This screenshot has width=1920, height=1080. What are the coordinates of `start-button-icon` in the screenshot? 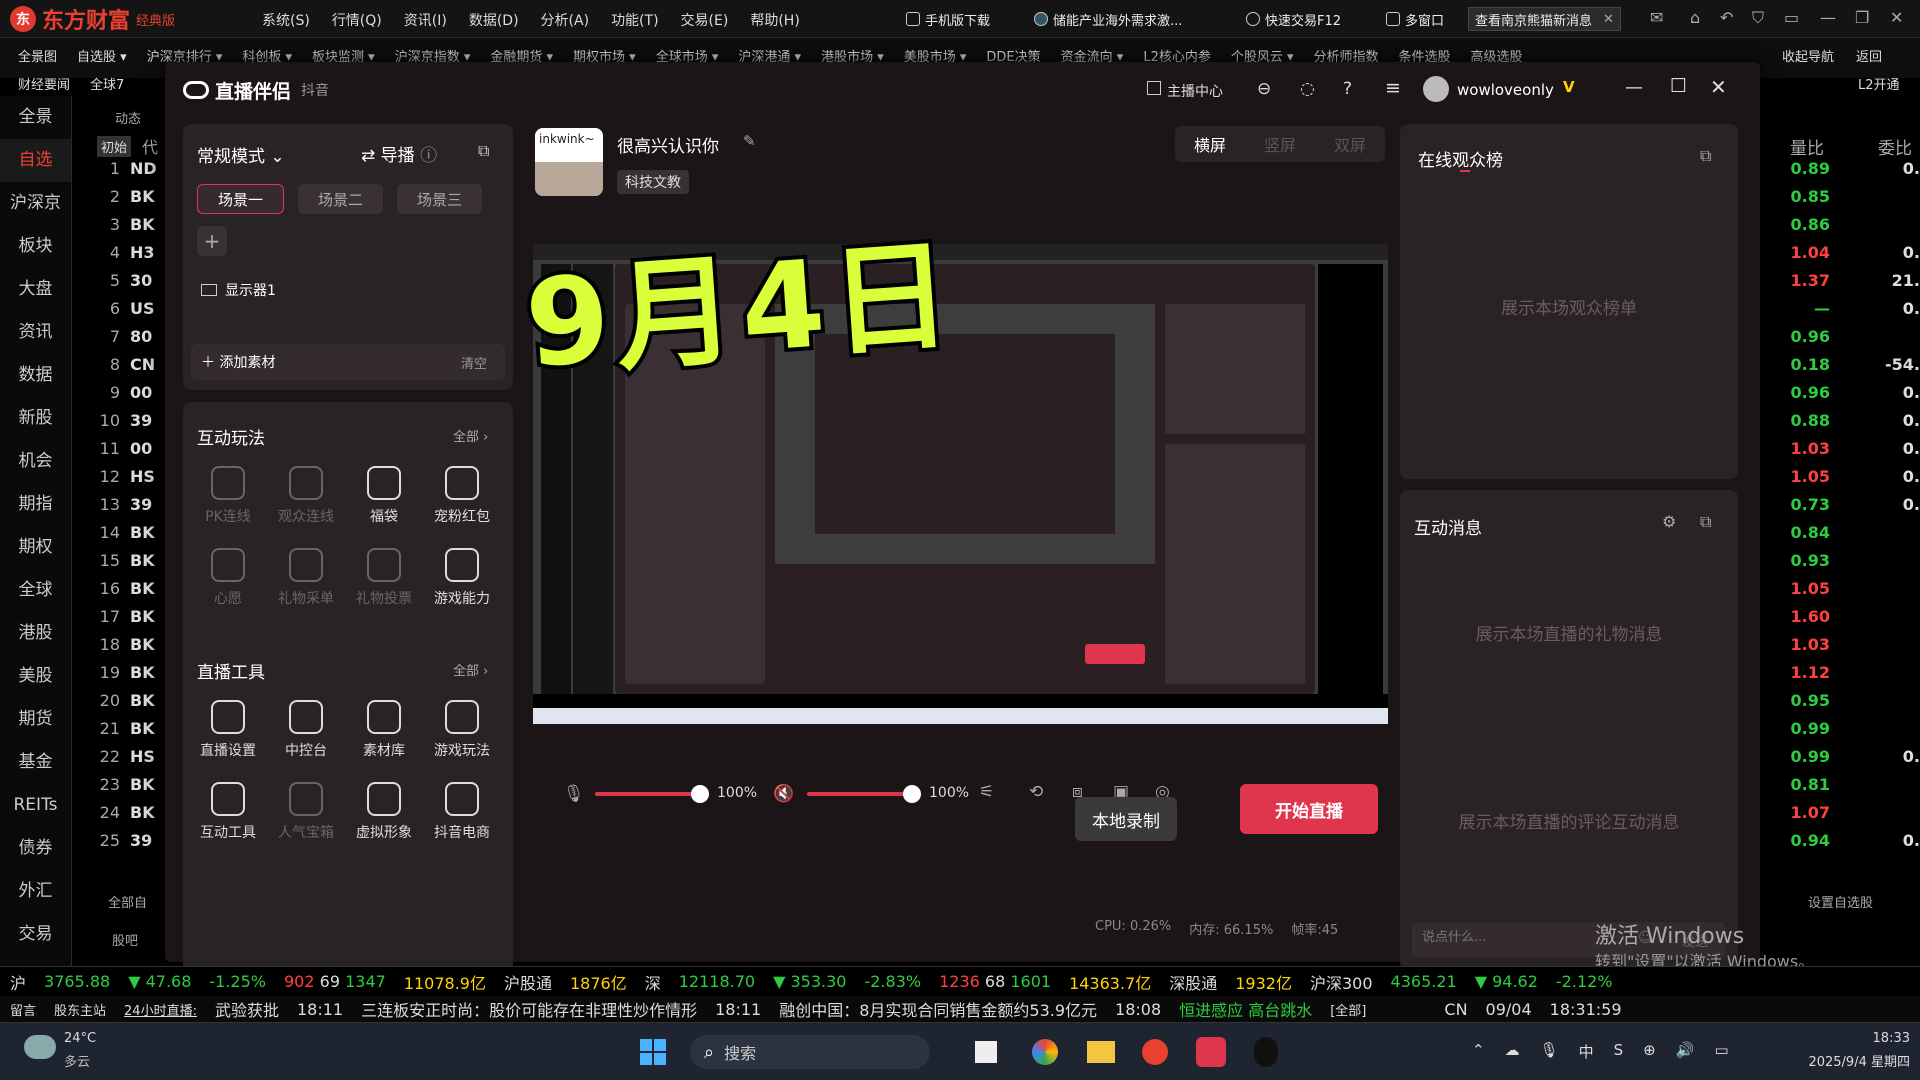 It's located at (653, 1052).